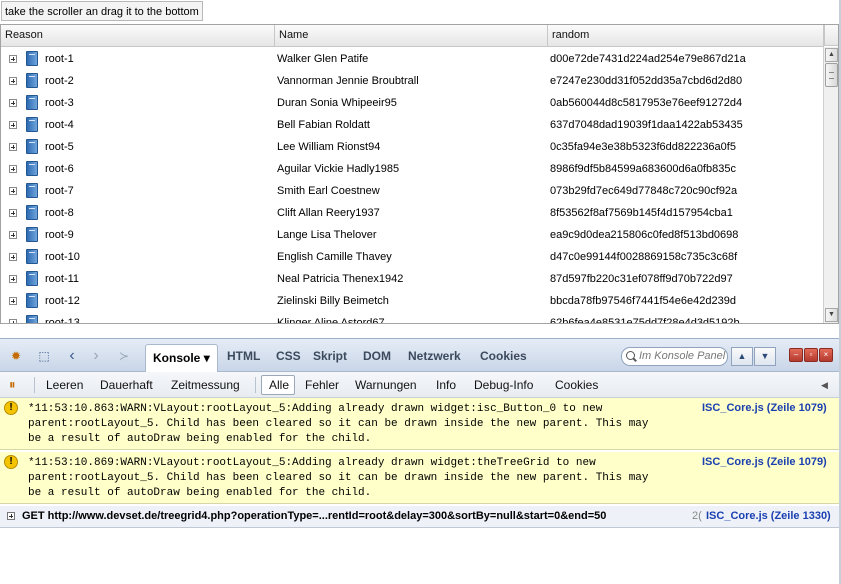  Describe the element at coordinates (824, 385) in the screenshot. I see `toolbar-scroll-left-icon: ◀` at that location.